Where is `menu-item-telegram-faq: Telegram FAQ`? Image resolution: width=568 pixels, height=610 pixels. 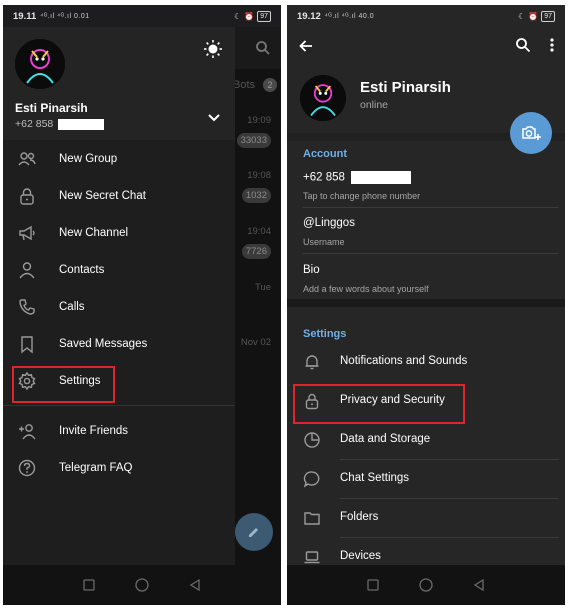 menu-item-telegram-faq: Telegram FAQ is located at coordinates (119, 467).